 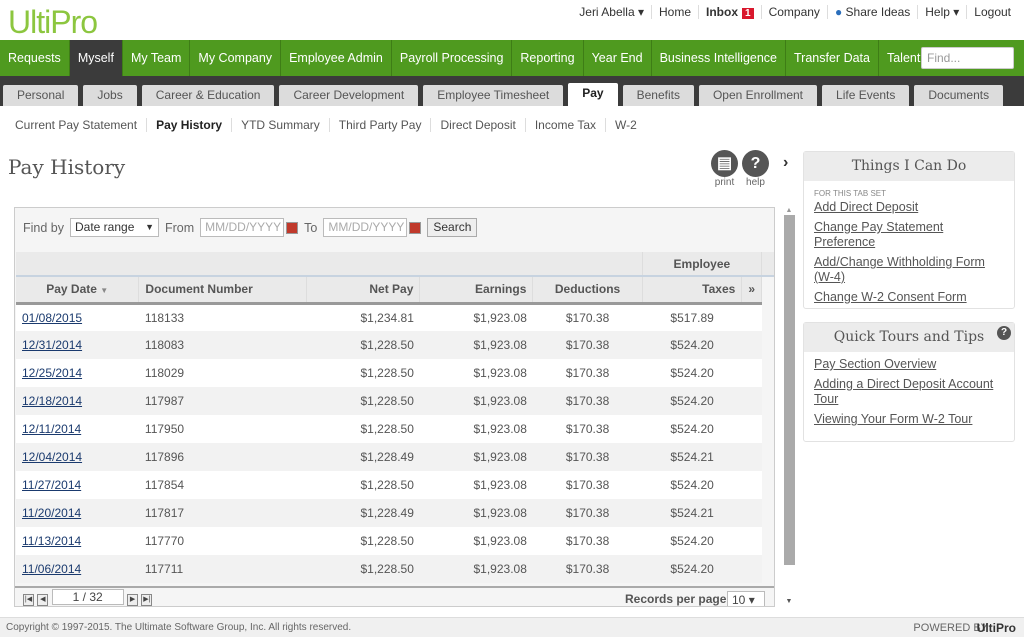 I want to click on col-document-number: Document Number, so click(x=223, y=290).